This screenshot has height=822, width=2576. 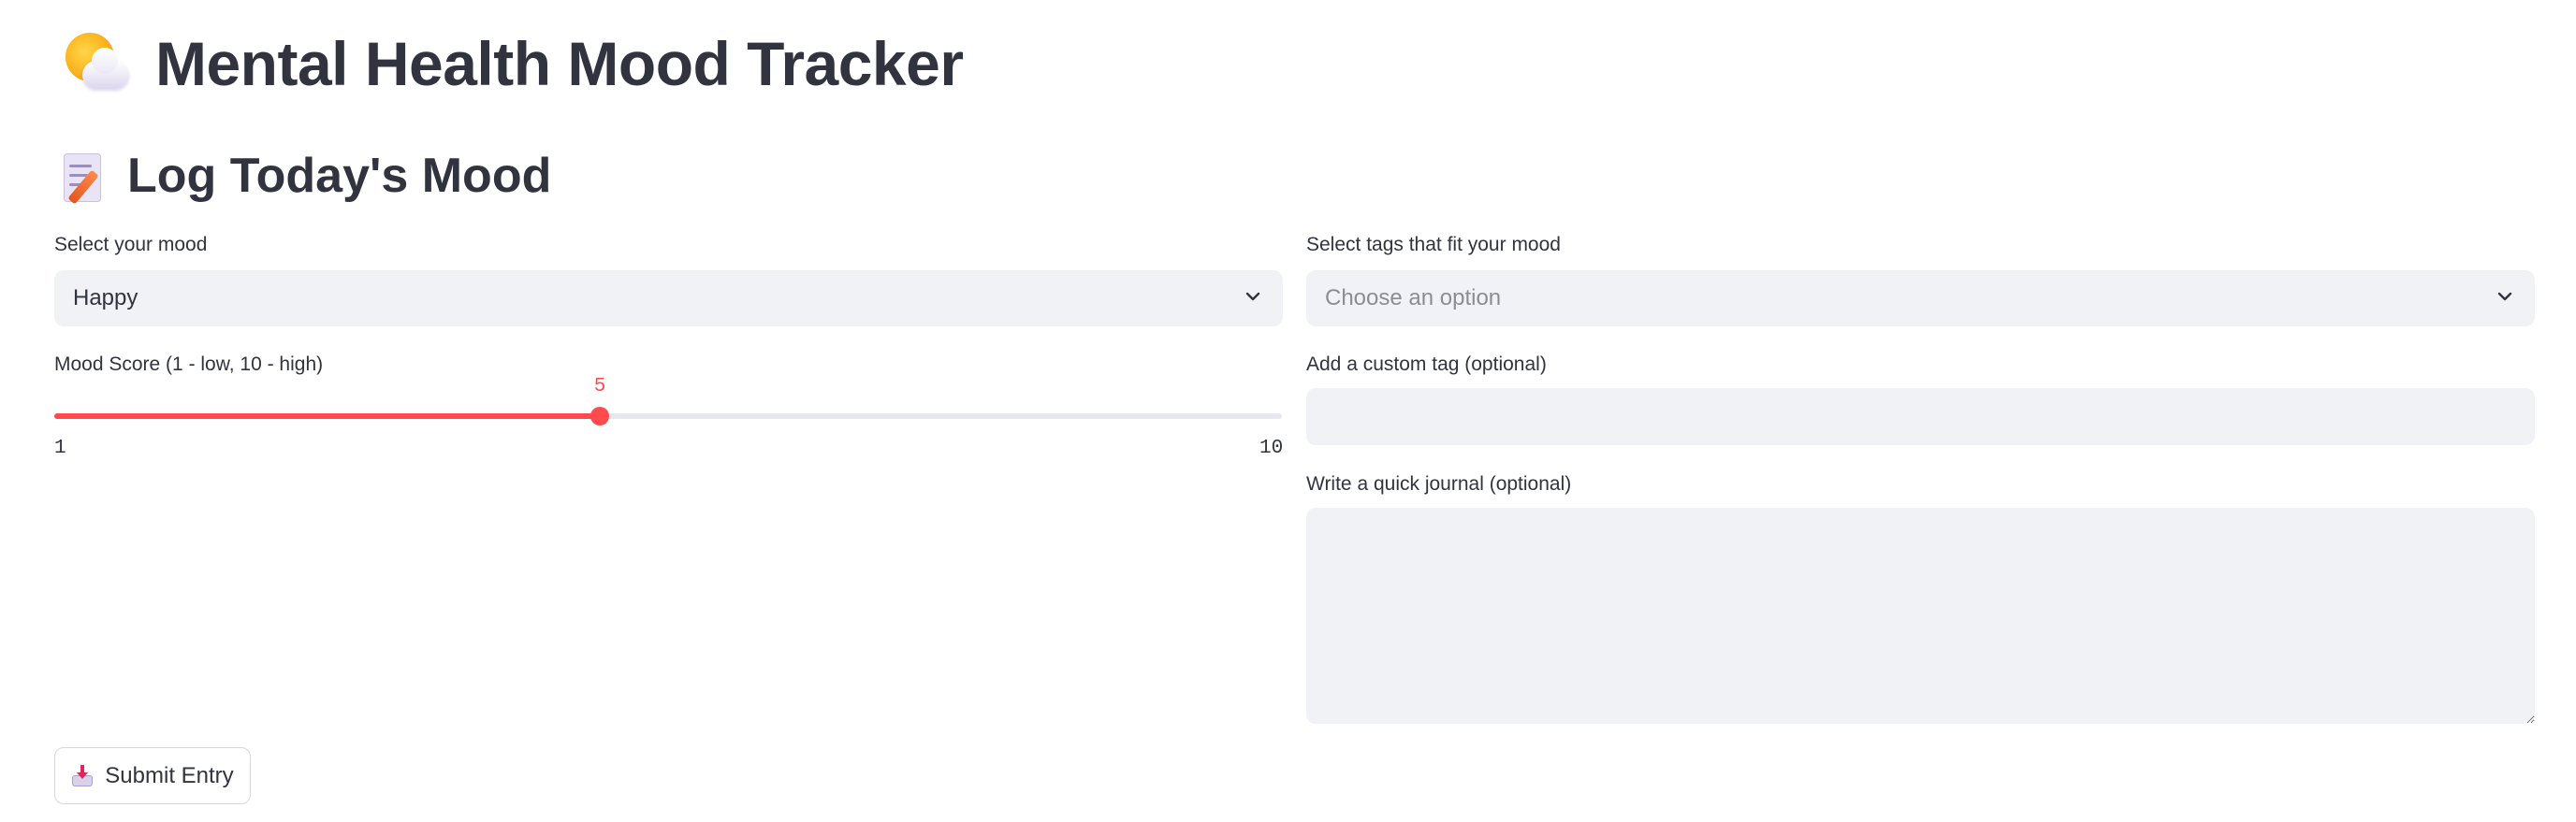 I want to click on tags-multiselect: Choose an option, so click(x=1920, y=298).